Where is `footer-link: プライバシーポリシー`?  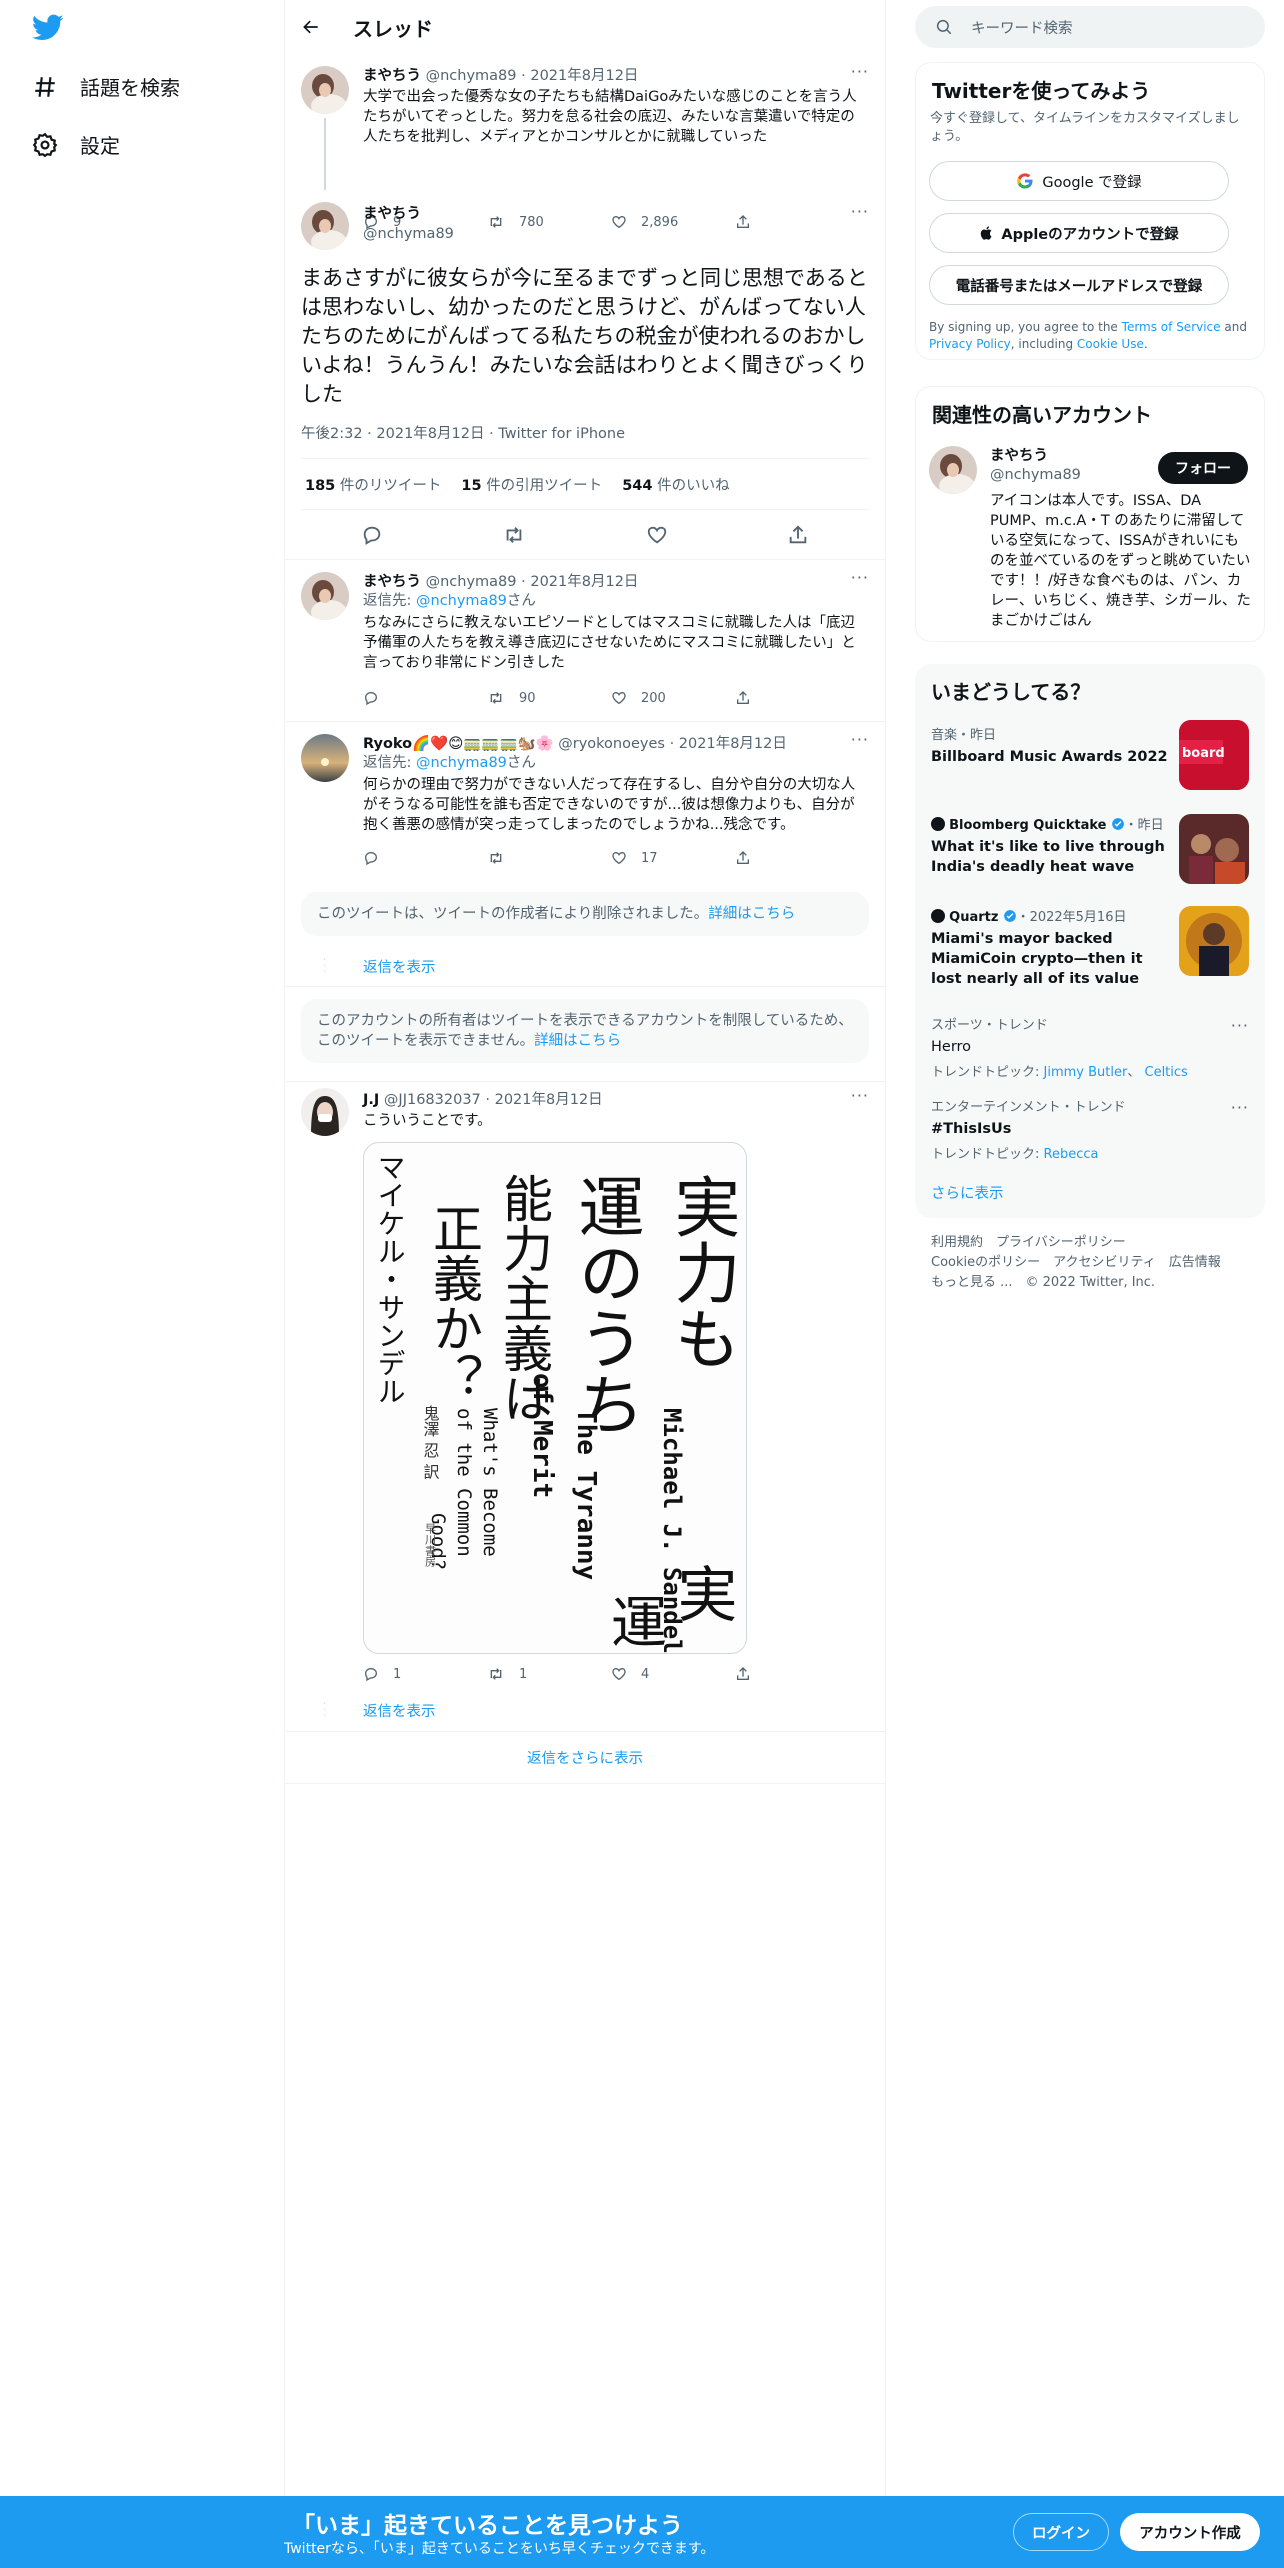
footer-link: プライバシーポリシー is located at coordinates (1061, 1242).